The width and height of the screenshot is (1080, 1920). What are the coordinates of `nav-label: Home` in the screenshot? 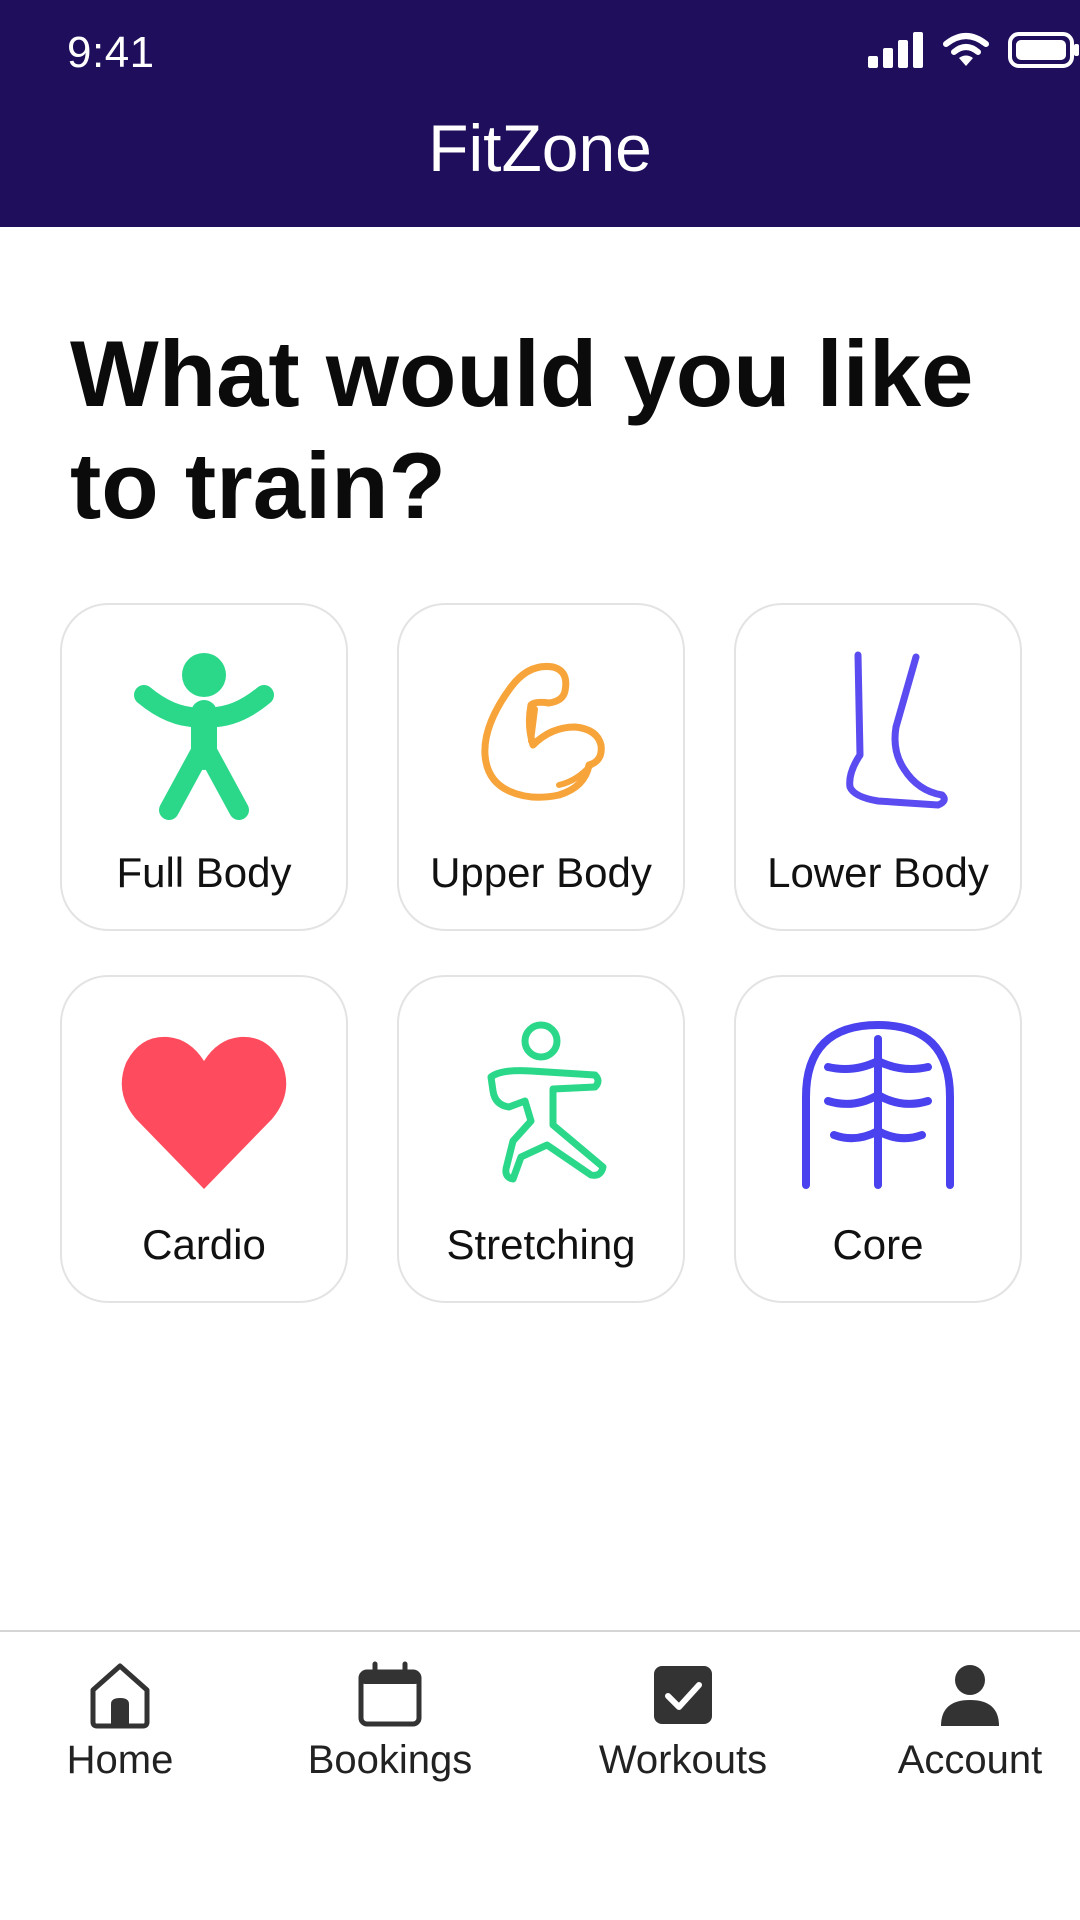 It's located at (120, 1760).